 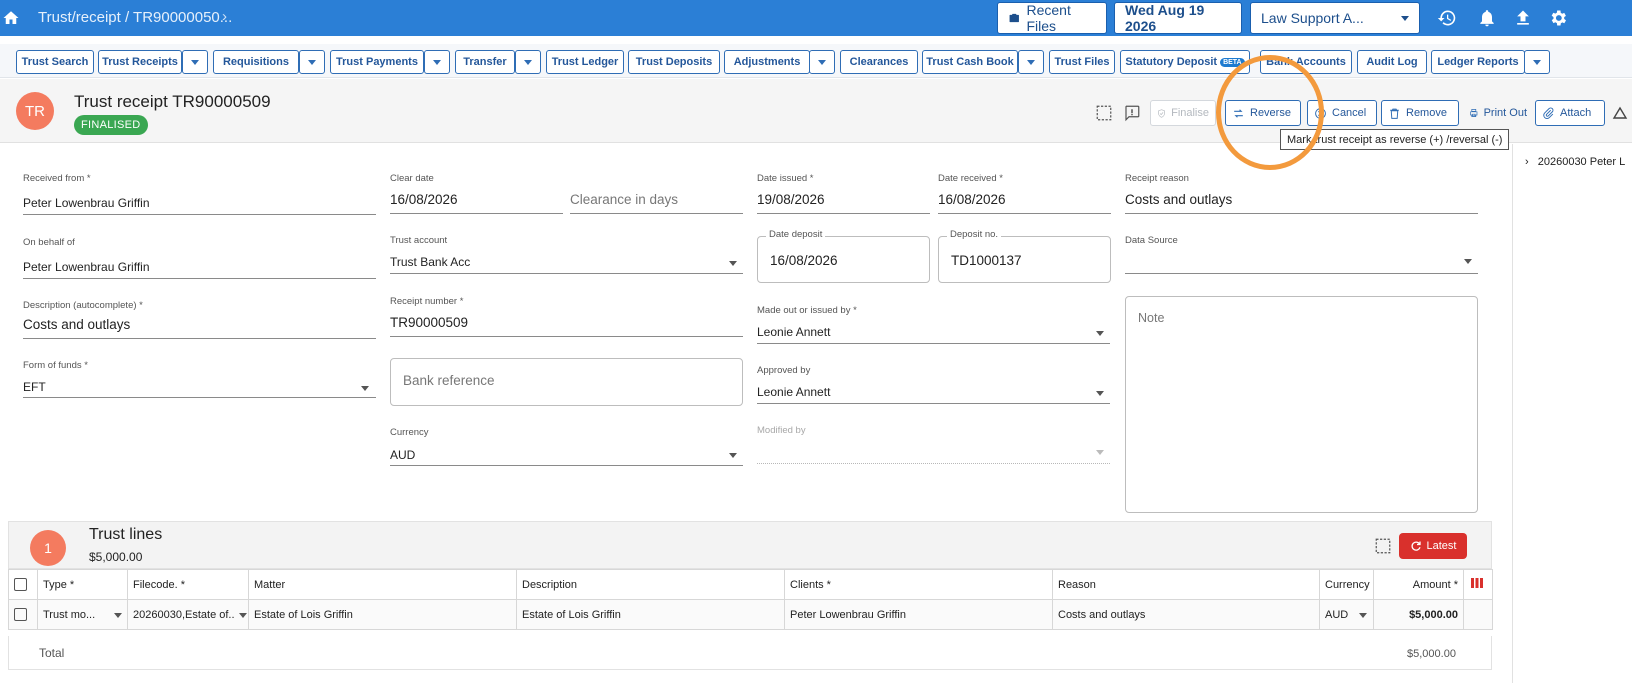 I want to click on trust-lines-header, so click(x=750, y=545).